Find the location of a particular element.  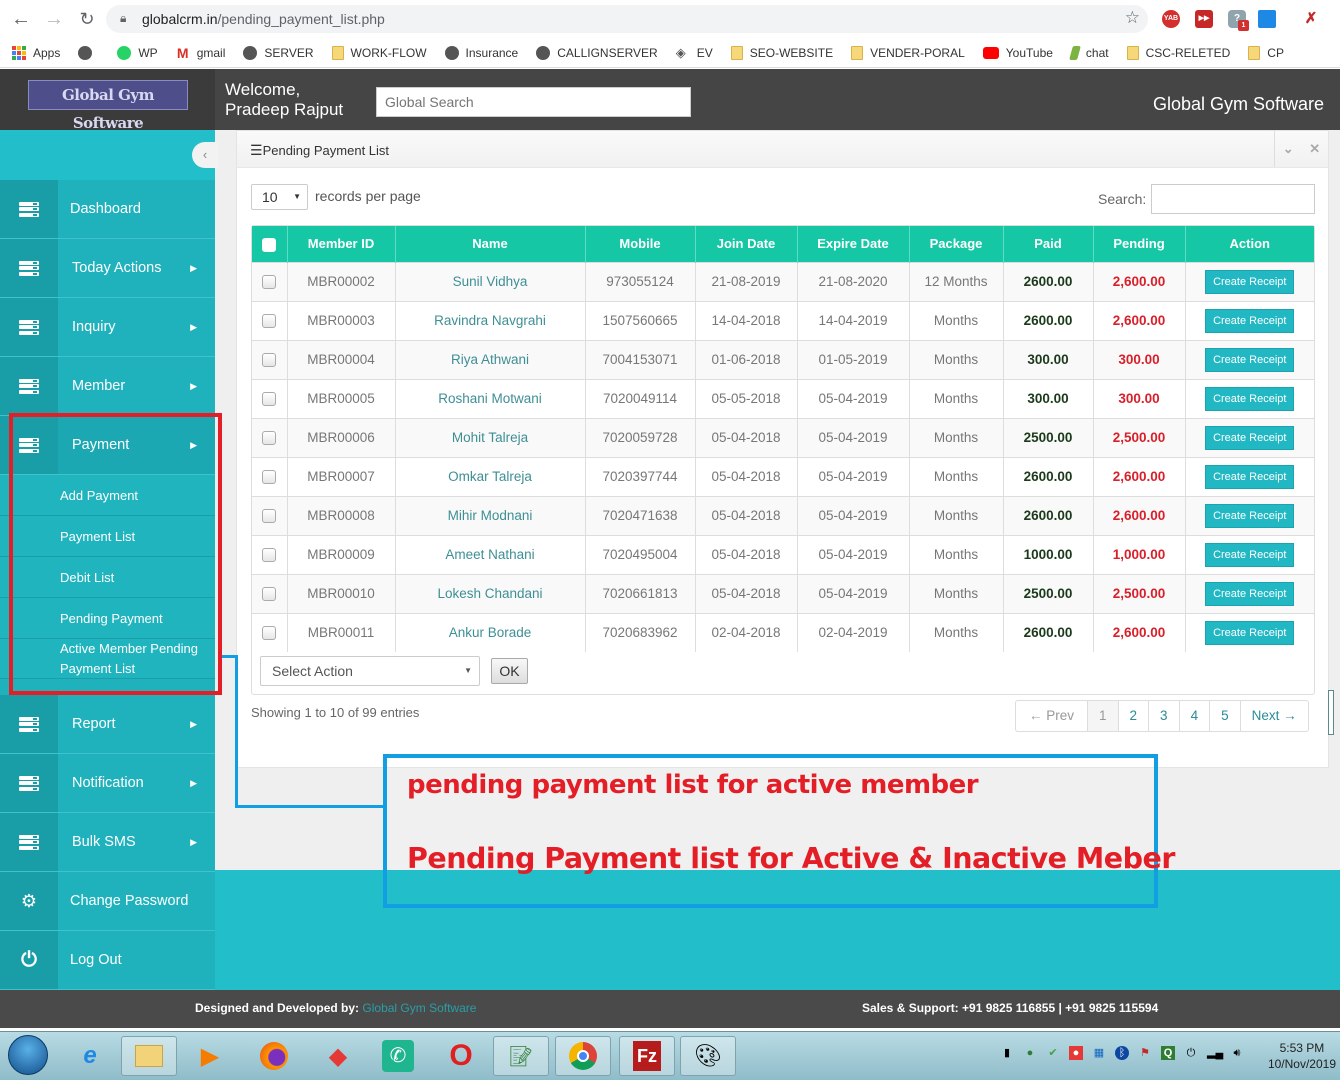

cell-name: Roshani Motwani is located at coordinates (490, 398).